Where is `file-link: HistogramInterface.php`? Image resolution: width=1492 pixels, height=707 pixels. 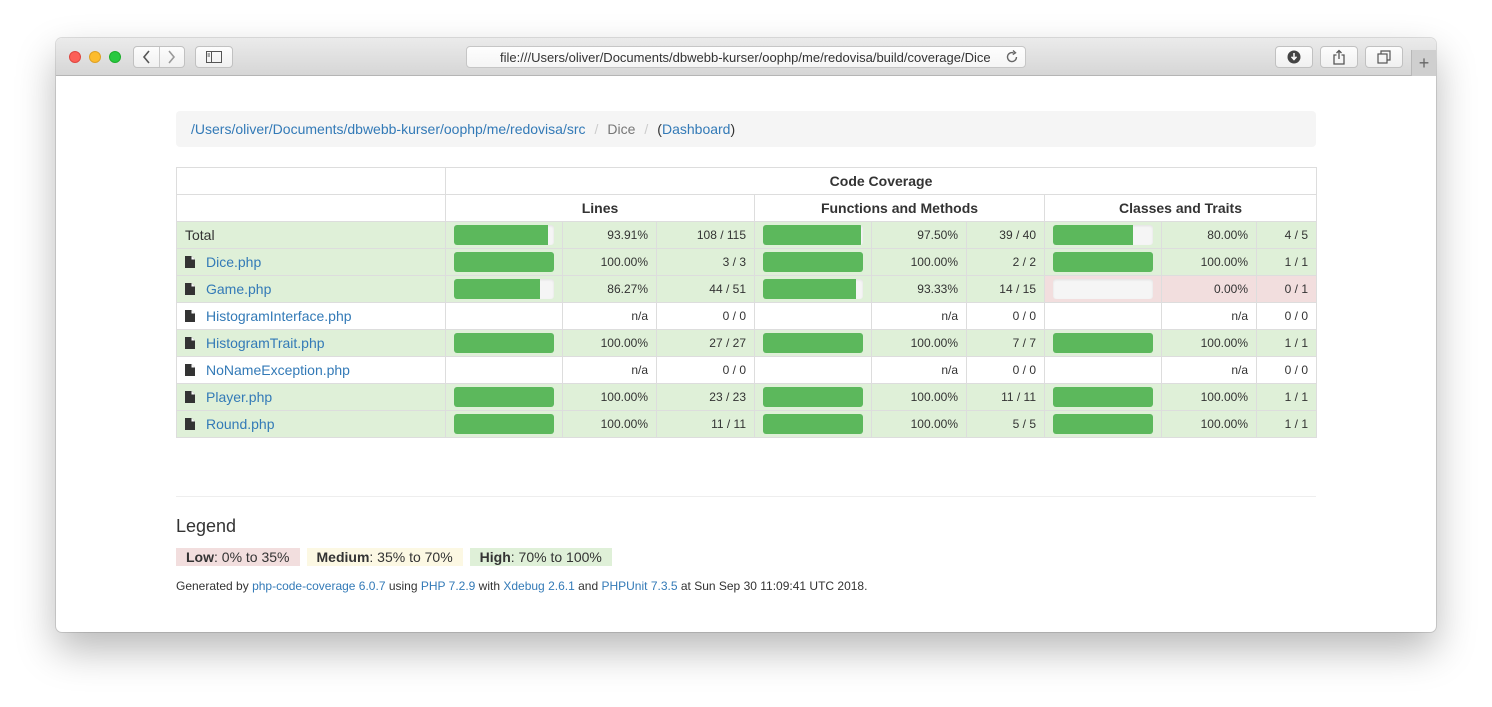
file-link: HistogramInterface.php is located at coordinates (279, 316).